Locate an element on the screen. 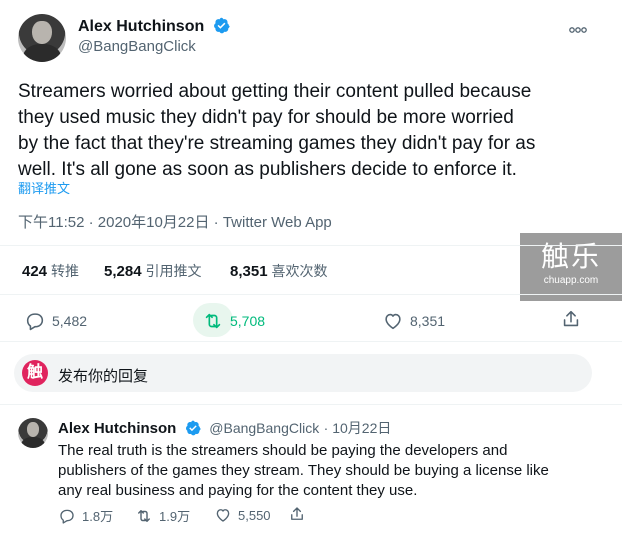 The image size is (622, 537). likes-stat: 8,351 喜欢次数 is located at coordinates (279, 271).